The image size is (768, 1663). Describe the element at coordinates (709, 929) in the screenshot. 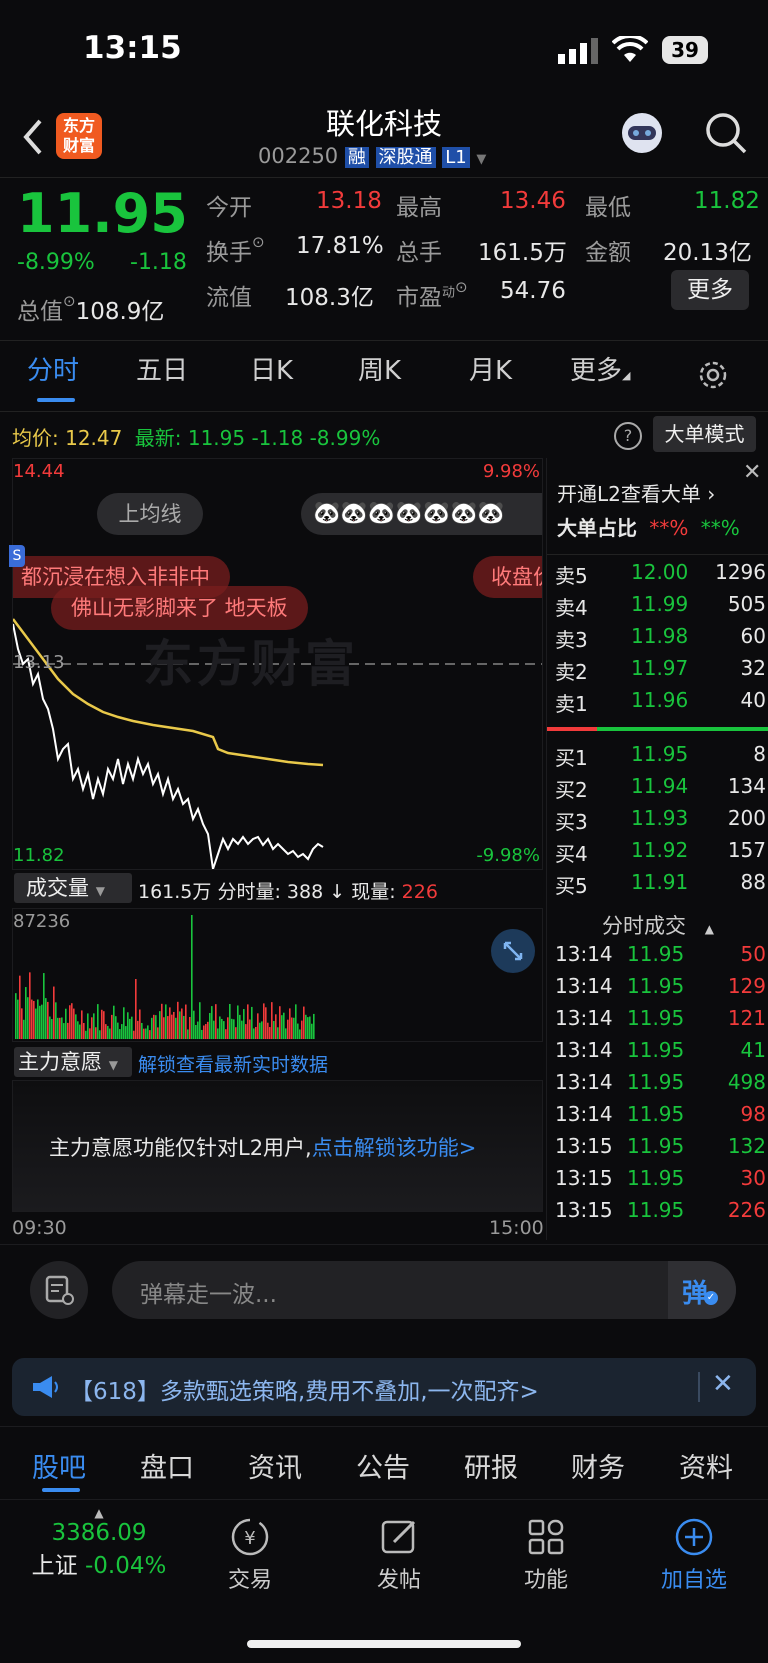

I see `chevron-up-icon: ▲` at that location.